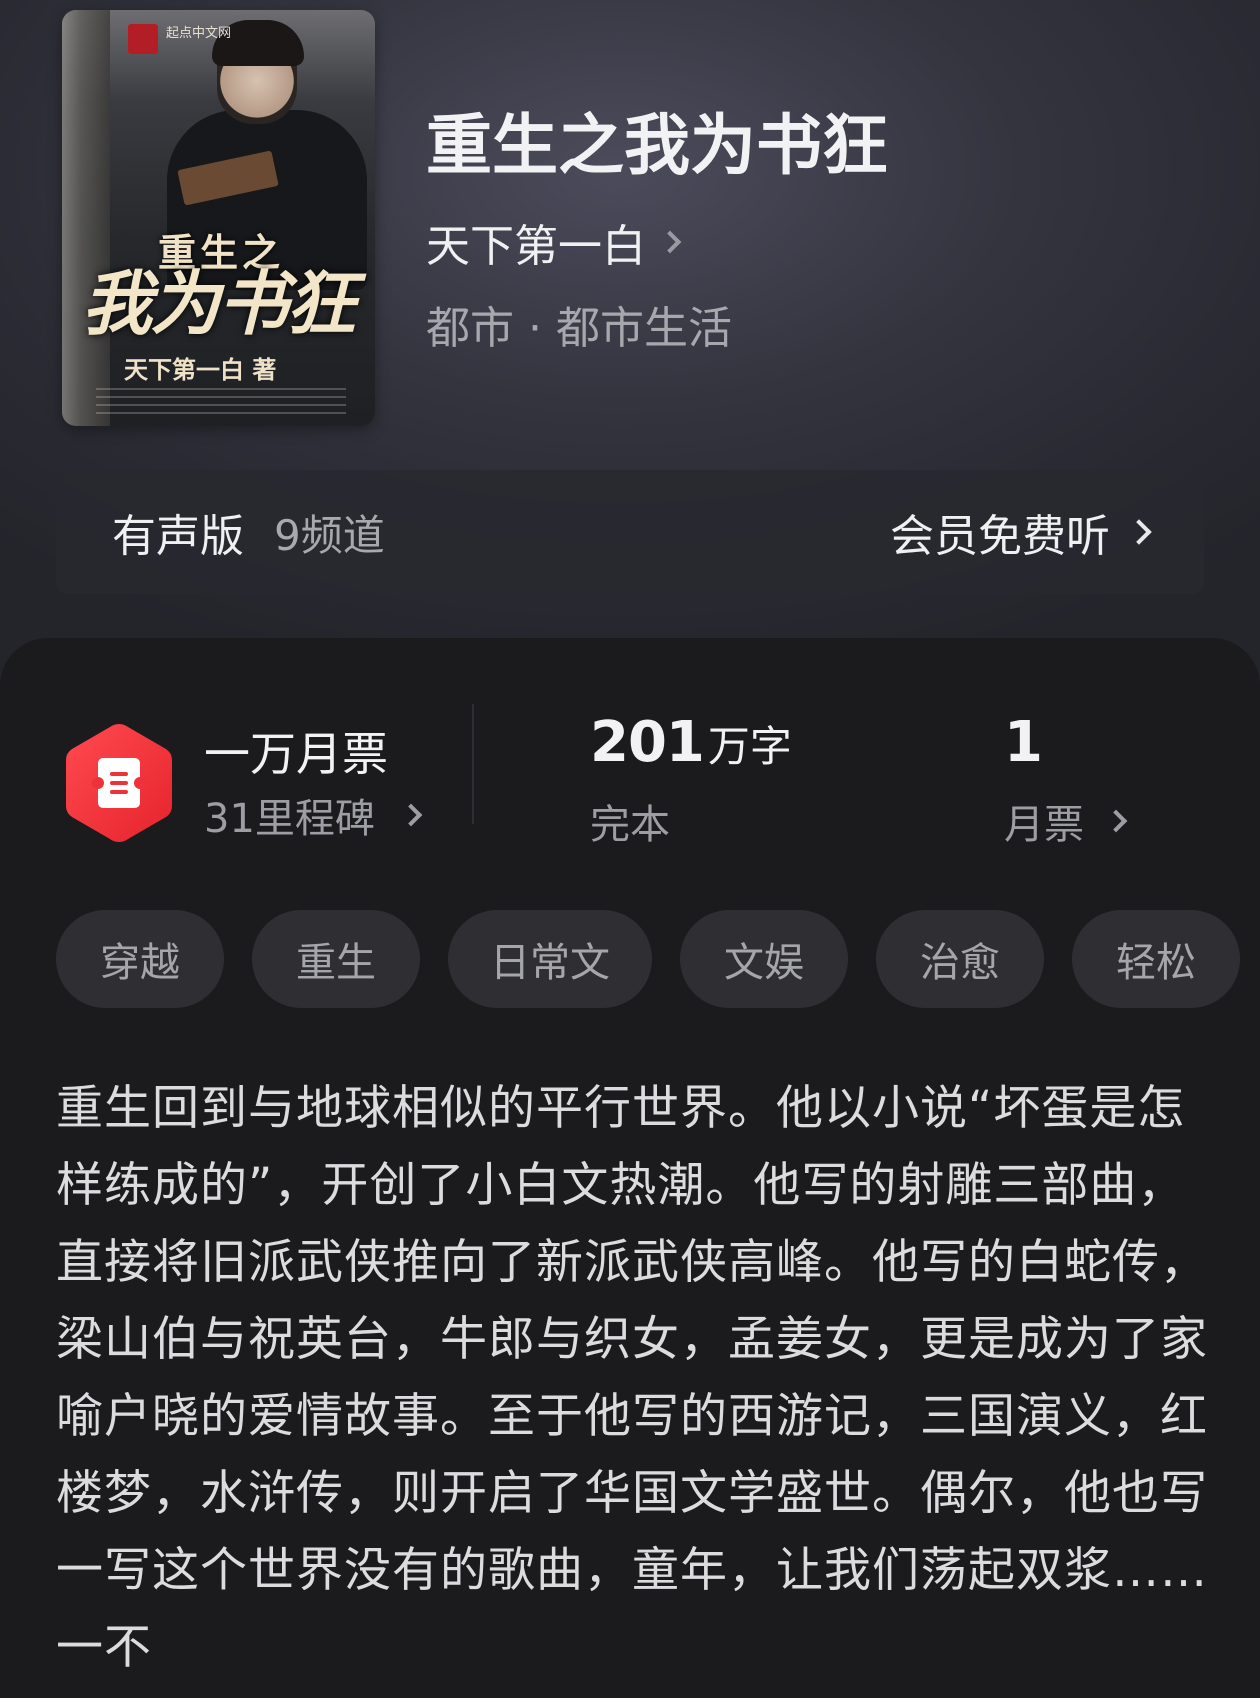 Image resolution: width=1260 pixels, height=1698 pixels. What do you see at coordinates (1000, 536) in the screenshot?
I see `member-free-listen-label: 会员免费听` at bounding box center [1000, 536].